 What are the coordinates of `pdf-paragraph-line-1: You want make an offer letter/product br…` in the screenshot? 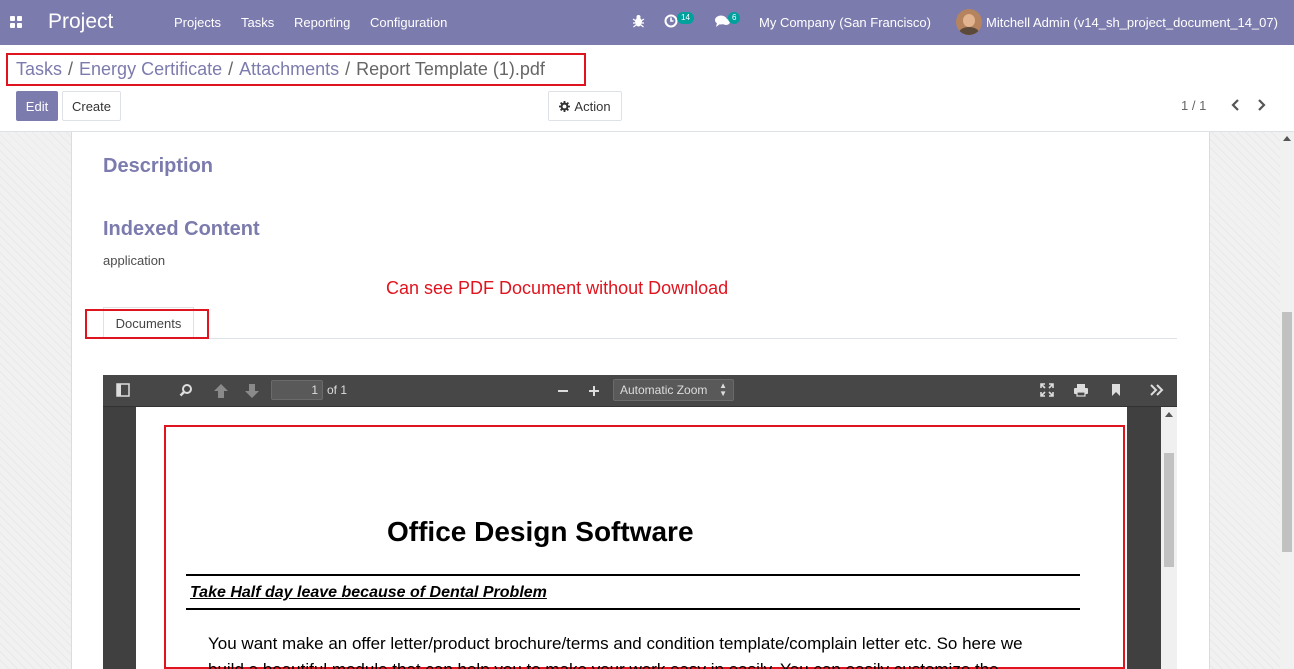 It's located at (615, 643).